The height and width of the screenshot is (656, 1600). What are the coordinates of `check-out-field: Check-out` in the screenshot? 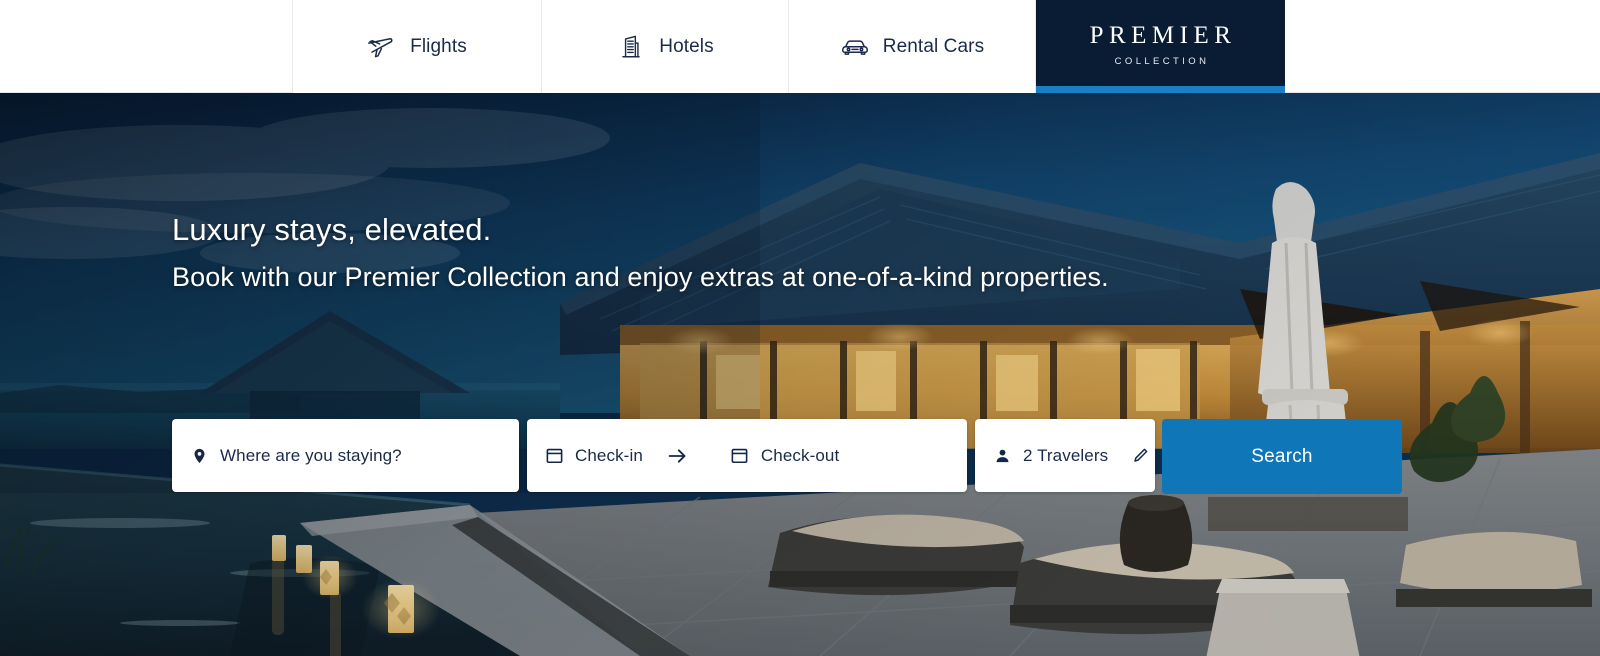 It's located at (776, 456).